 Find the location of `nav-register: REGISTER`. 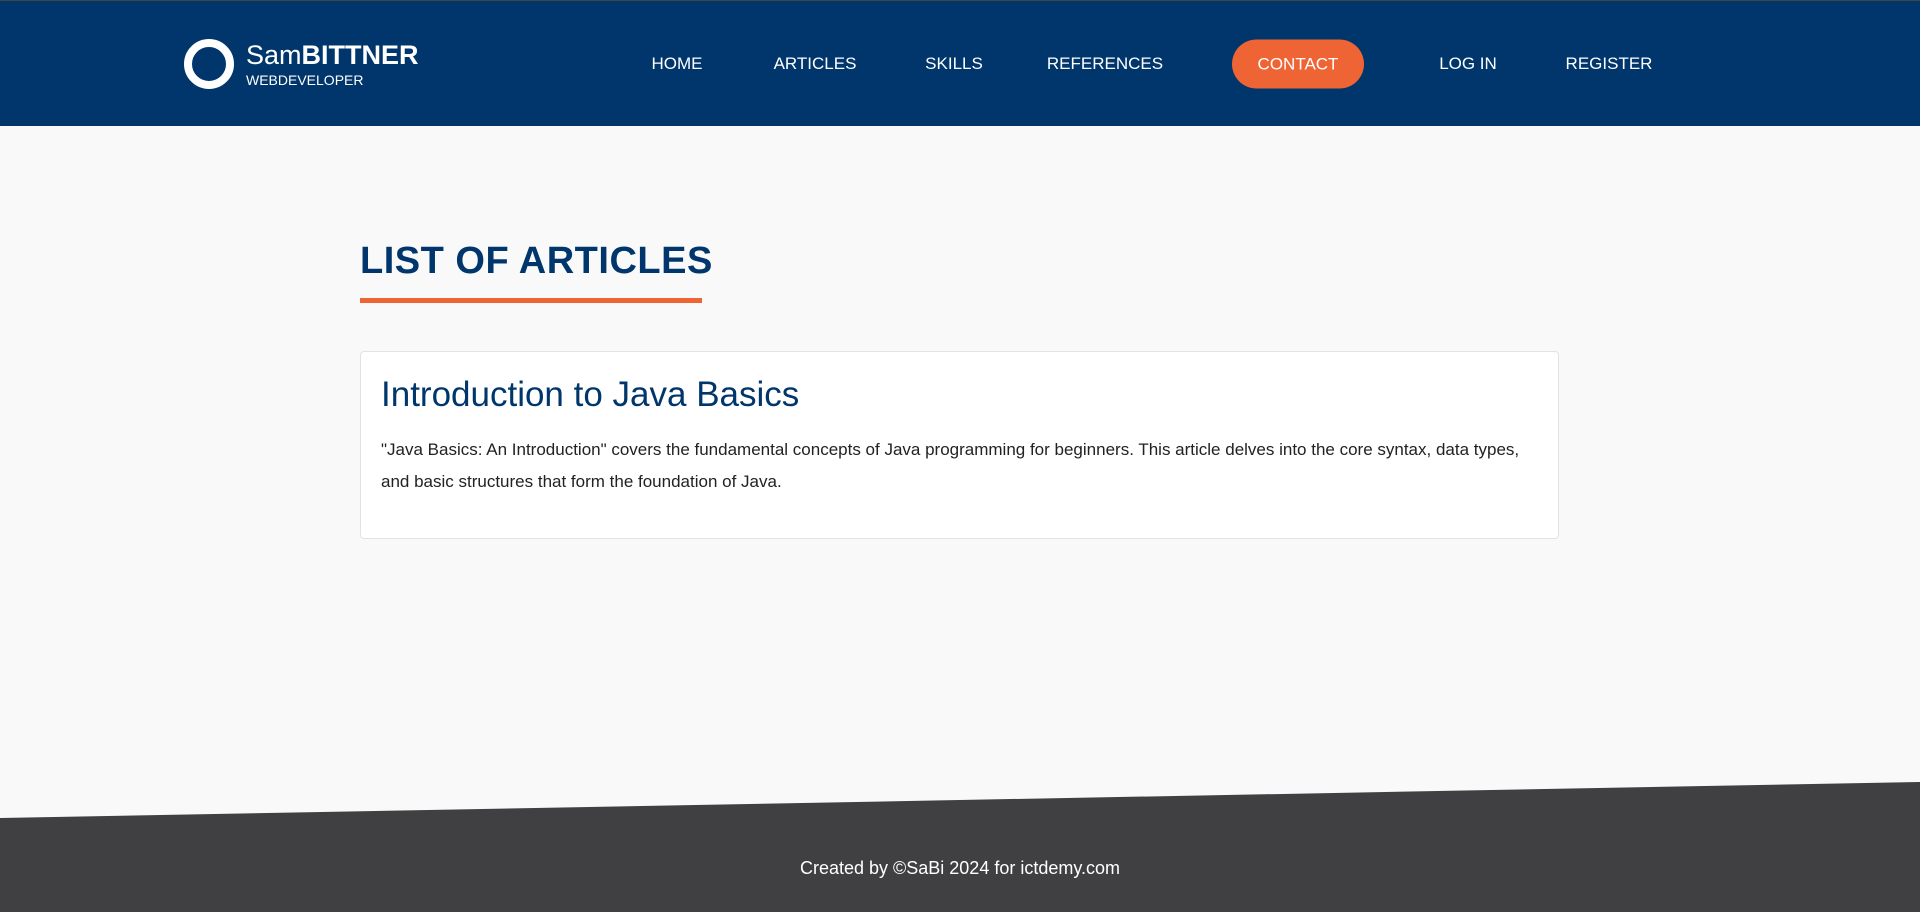

nav-register: REGISTER is located at coordinates (1609, 64).